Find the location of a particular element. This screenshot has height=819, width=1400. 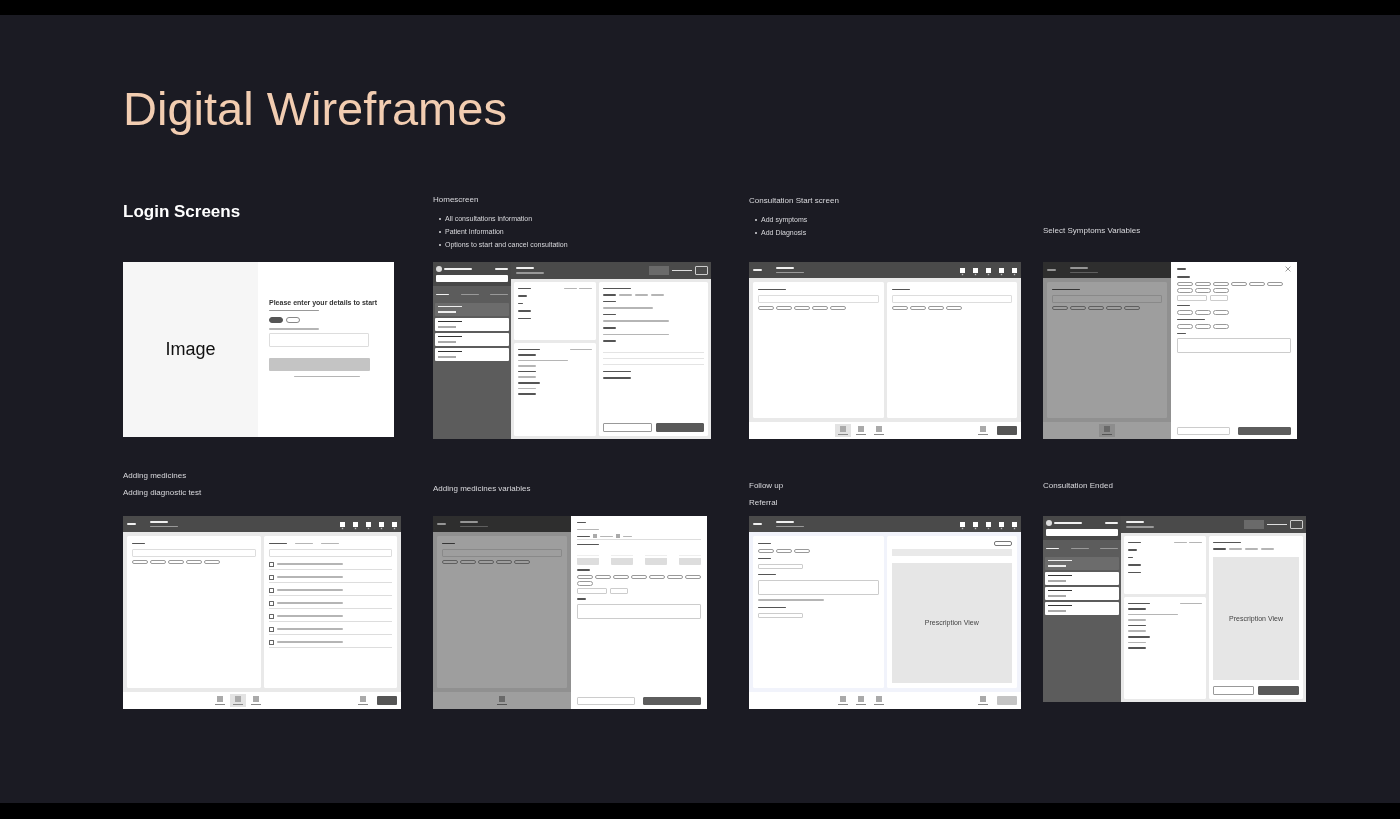

phone-field is located at coordinates (319, 340).